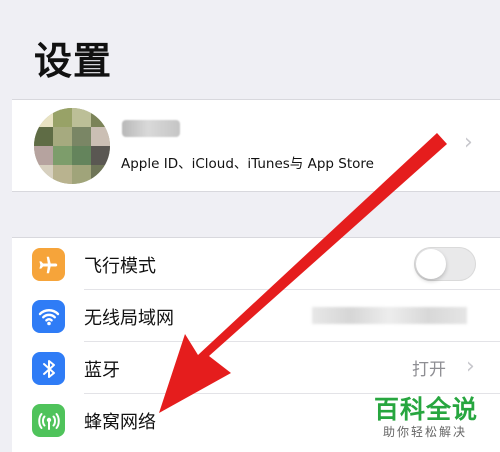 Image resolution: width=500 pixels, height=452 pixels. What do you see at coordinates (120, 266) in the screenshot?
I see `airplane-mode-label: 飞行模式` at bounding box center [120, 266].